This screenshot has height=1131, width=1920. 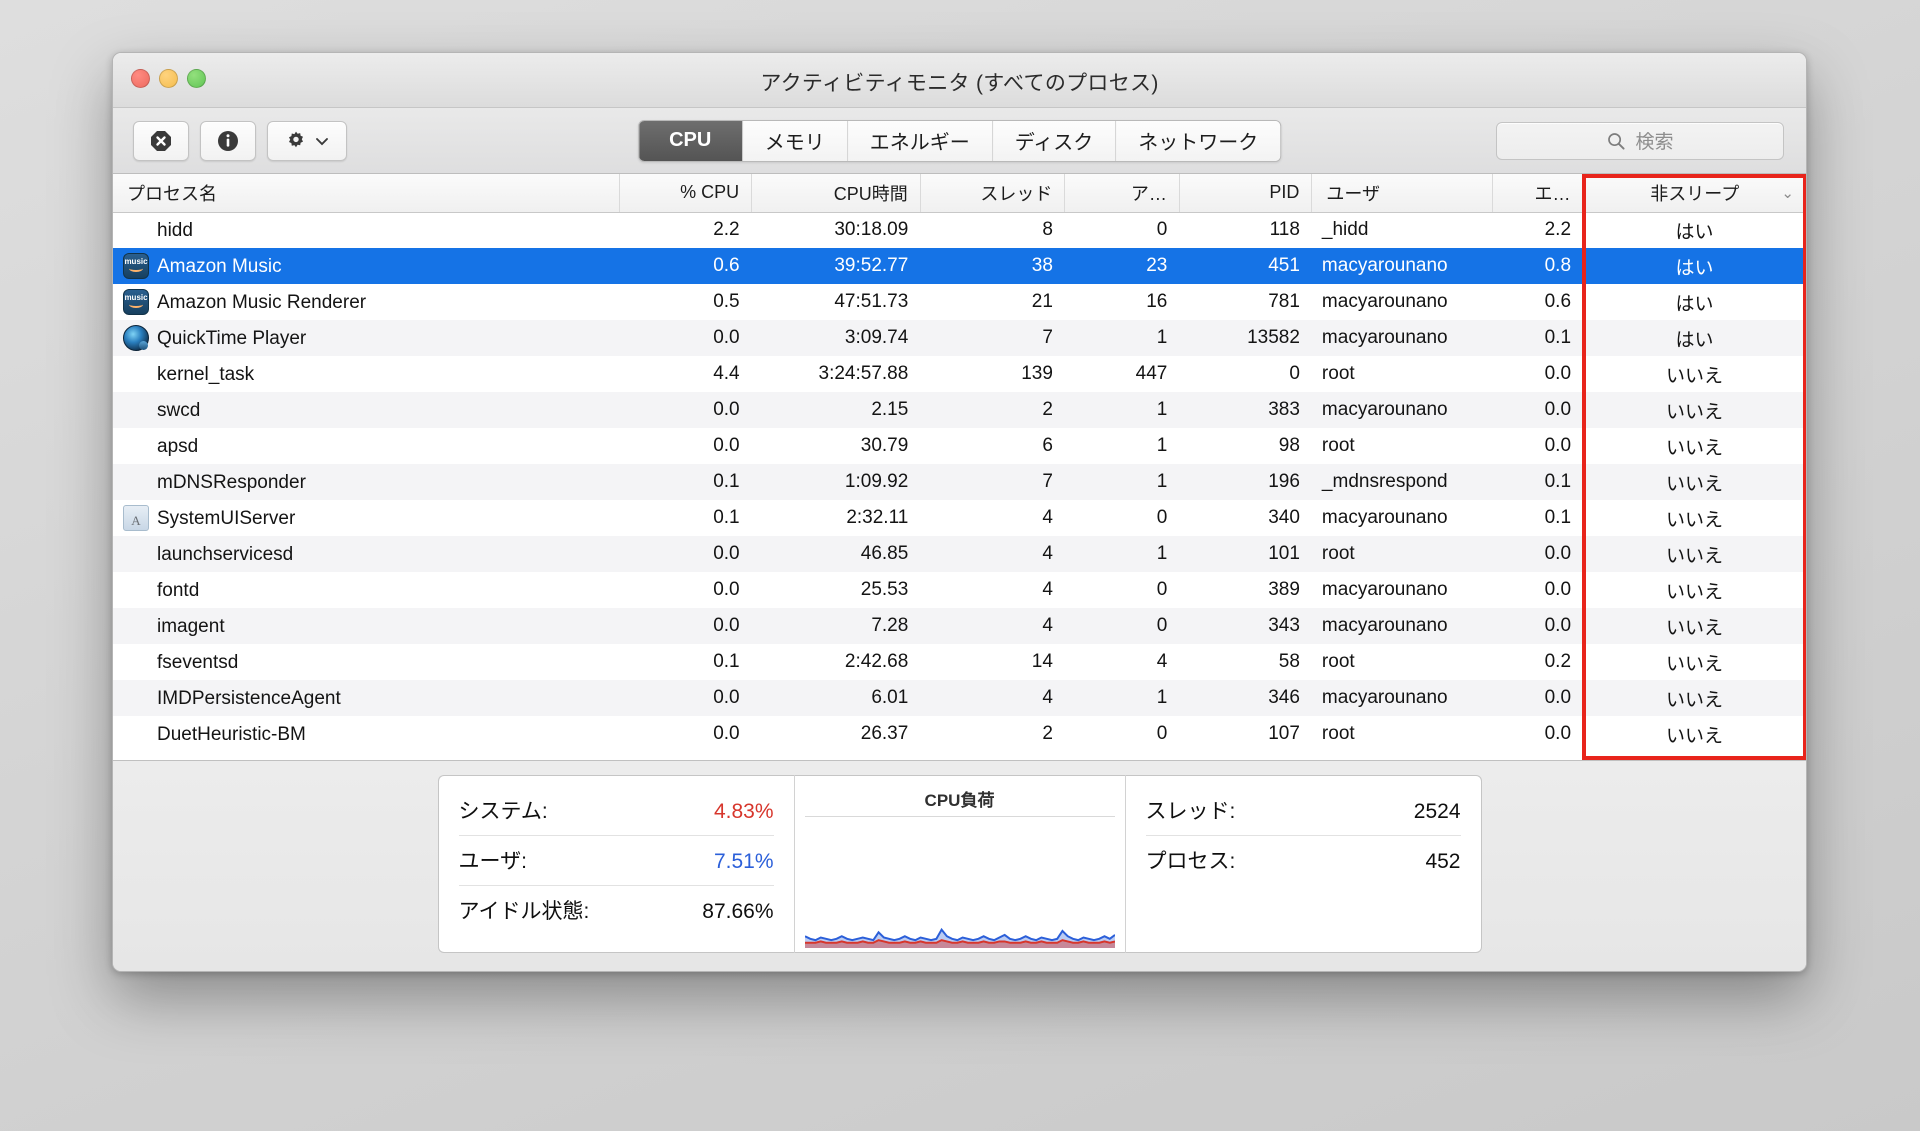 What do you see at coordinates (366, 554) in the screenshot?
I see `cell-process-name: launchservicesd` at bounding box center [366, 554].